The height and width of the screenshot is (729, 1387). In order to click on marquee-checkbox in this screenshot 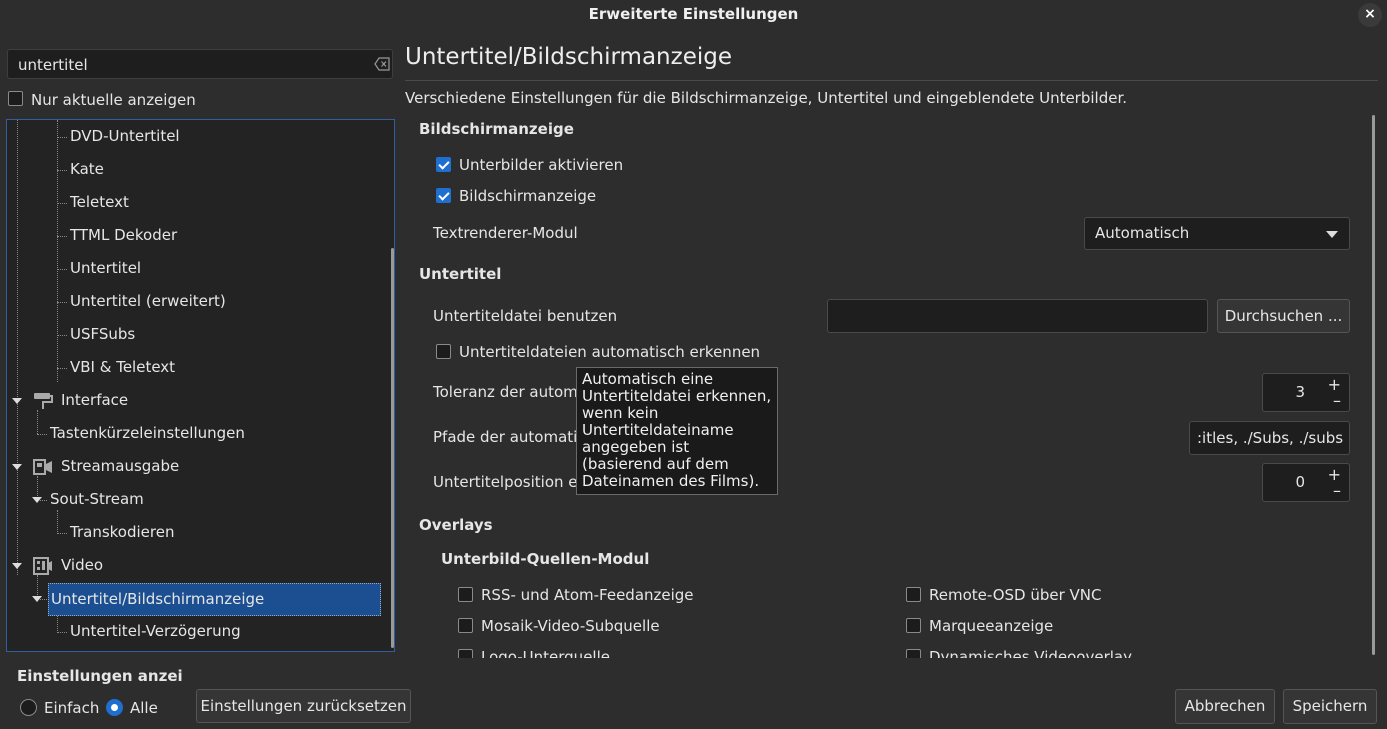, I will do `click(913, 625)`.